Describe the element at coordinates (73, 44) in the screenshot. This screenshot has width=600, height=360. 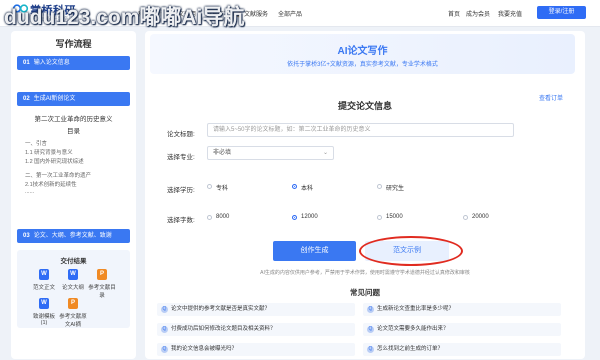
I see `sidebar-title: 写作流程` at that location.